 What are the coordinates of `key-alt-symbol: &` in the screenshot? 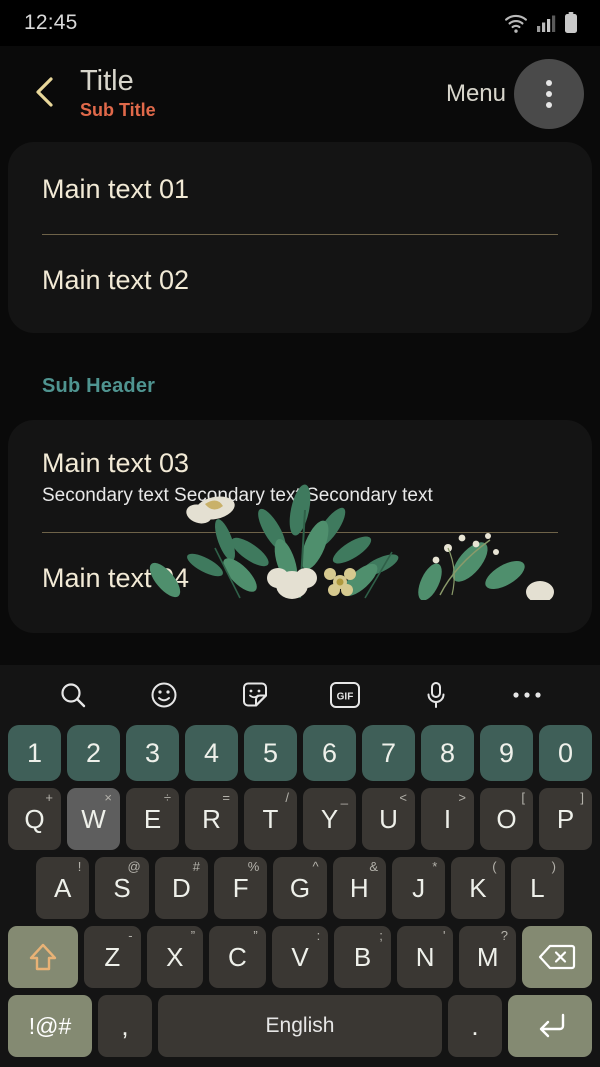 It's located at (373, 866).